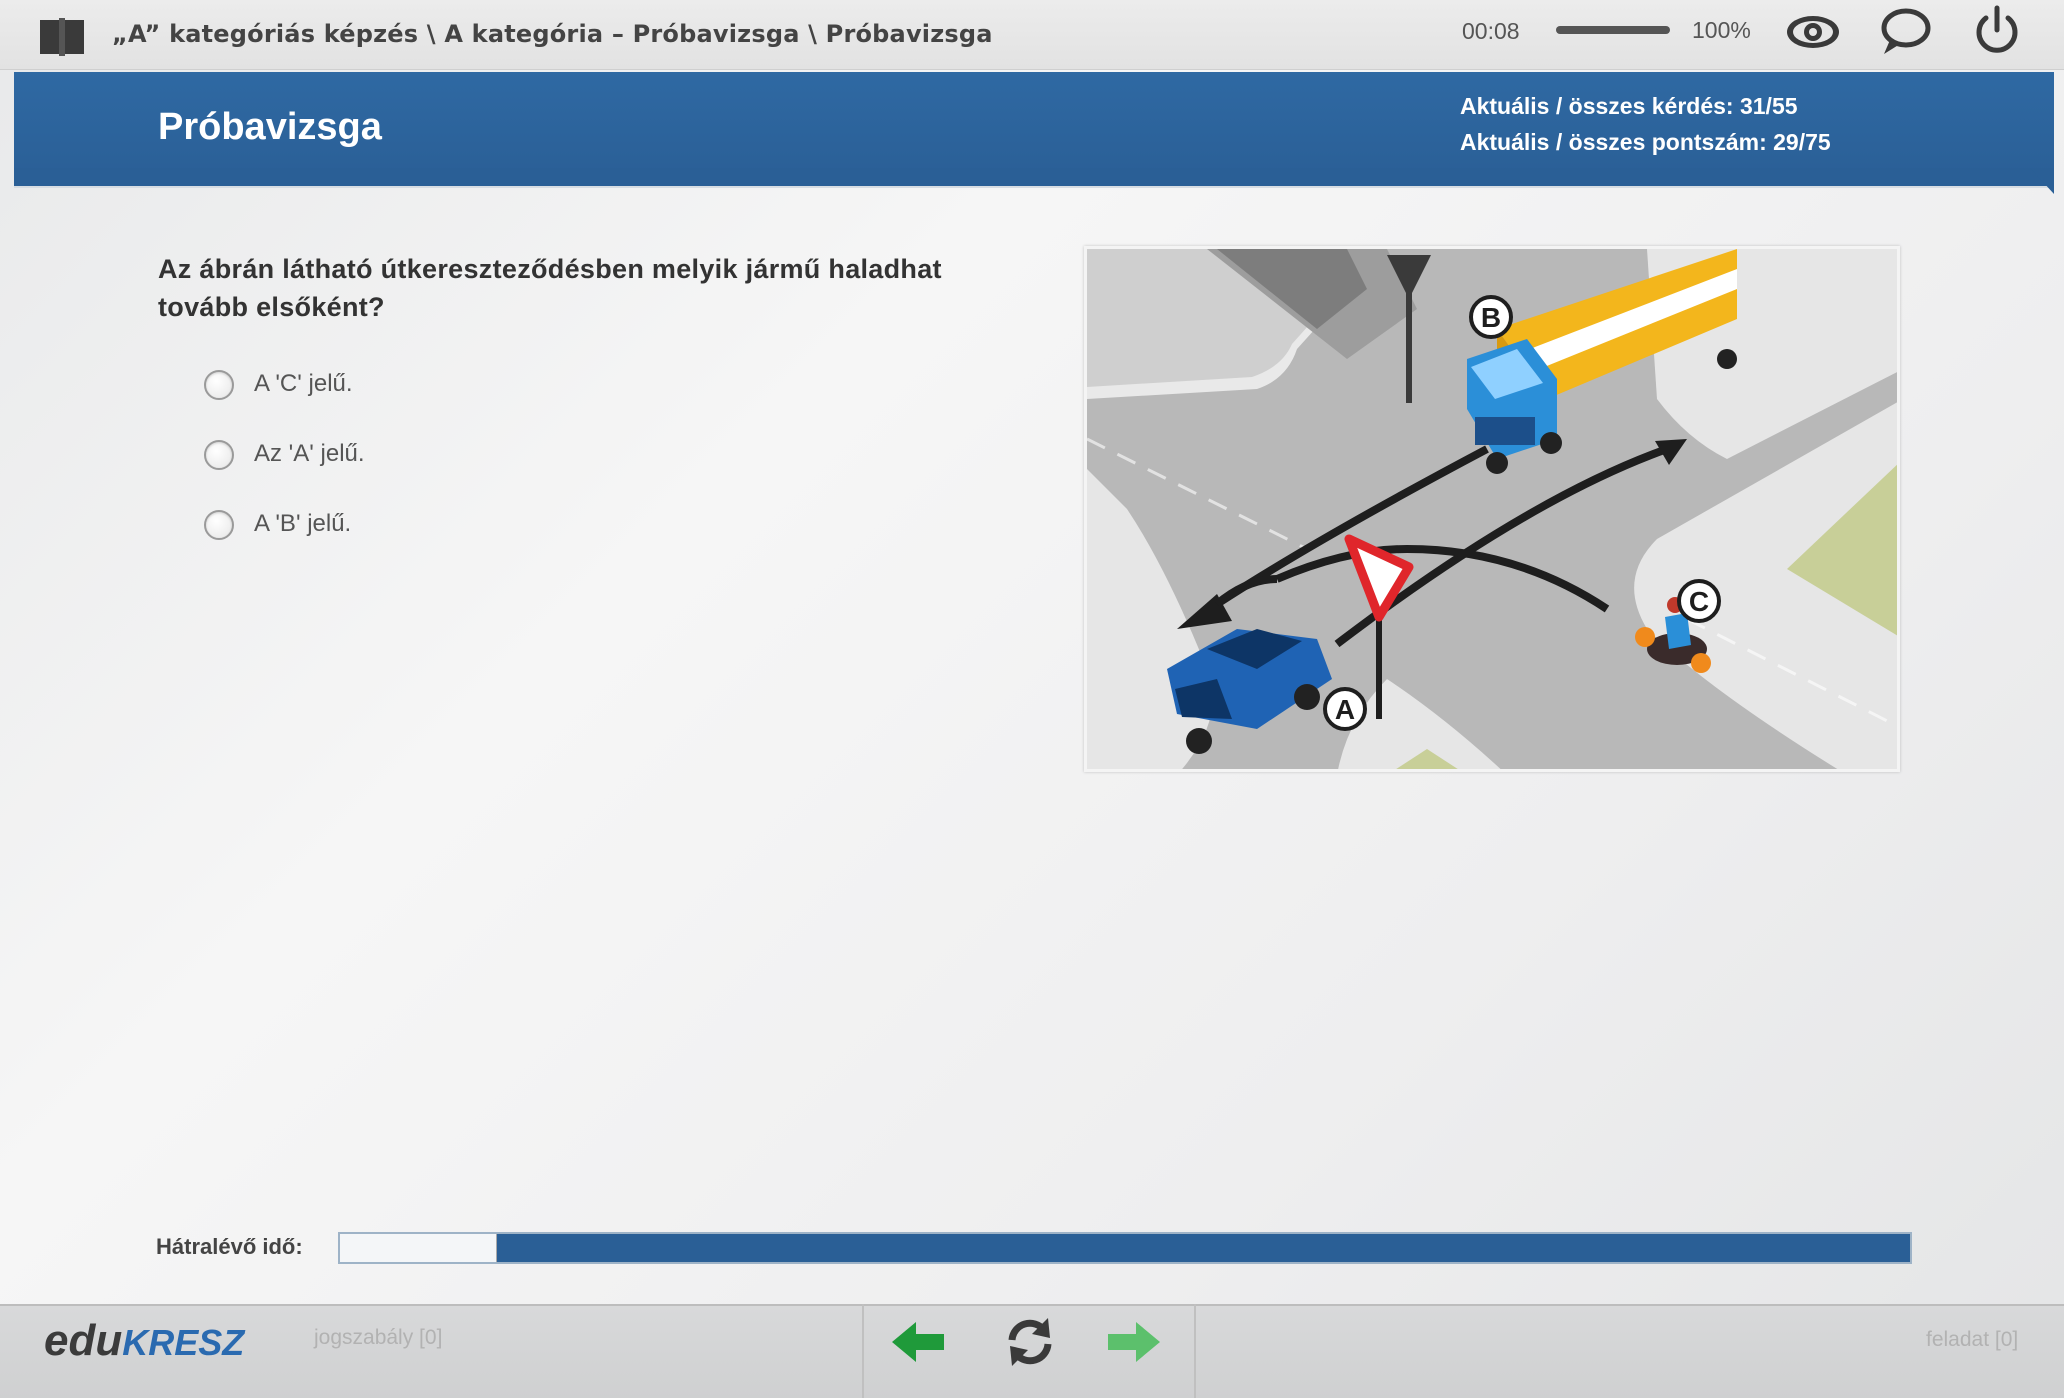 The image size is (2064, 1398). I want to click on figure-label-b: B, so click(1491, 317).